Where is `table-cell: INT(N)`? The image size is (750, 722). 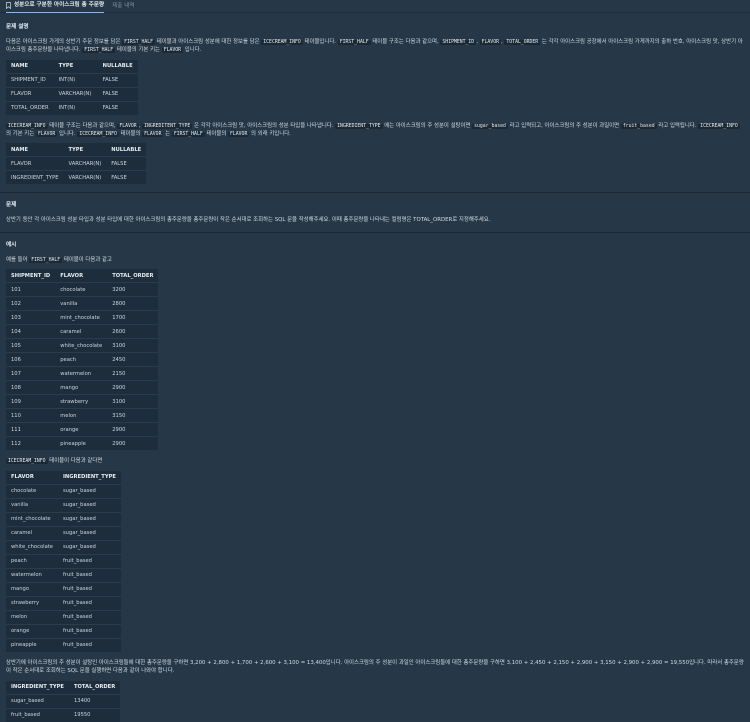 table-cell: INT(N) is located at coordinates (75, 107).